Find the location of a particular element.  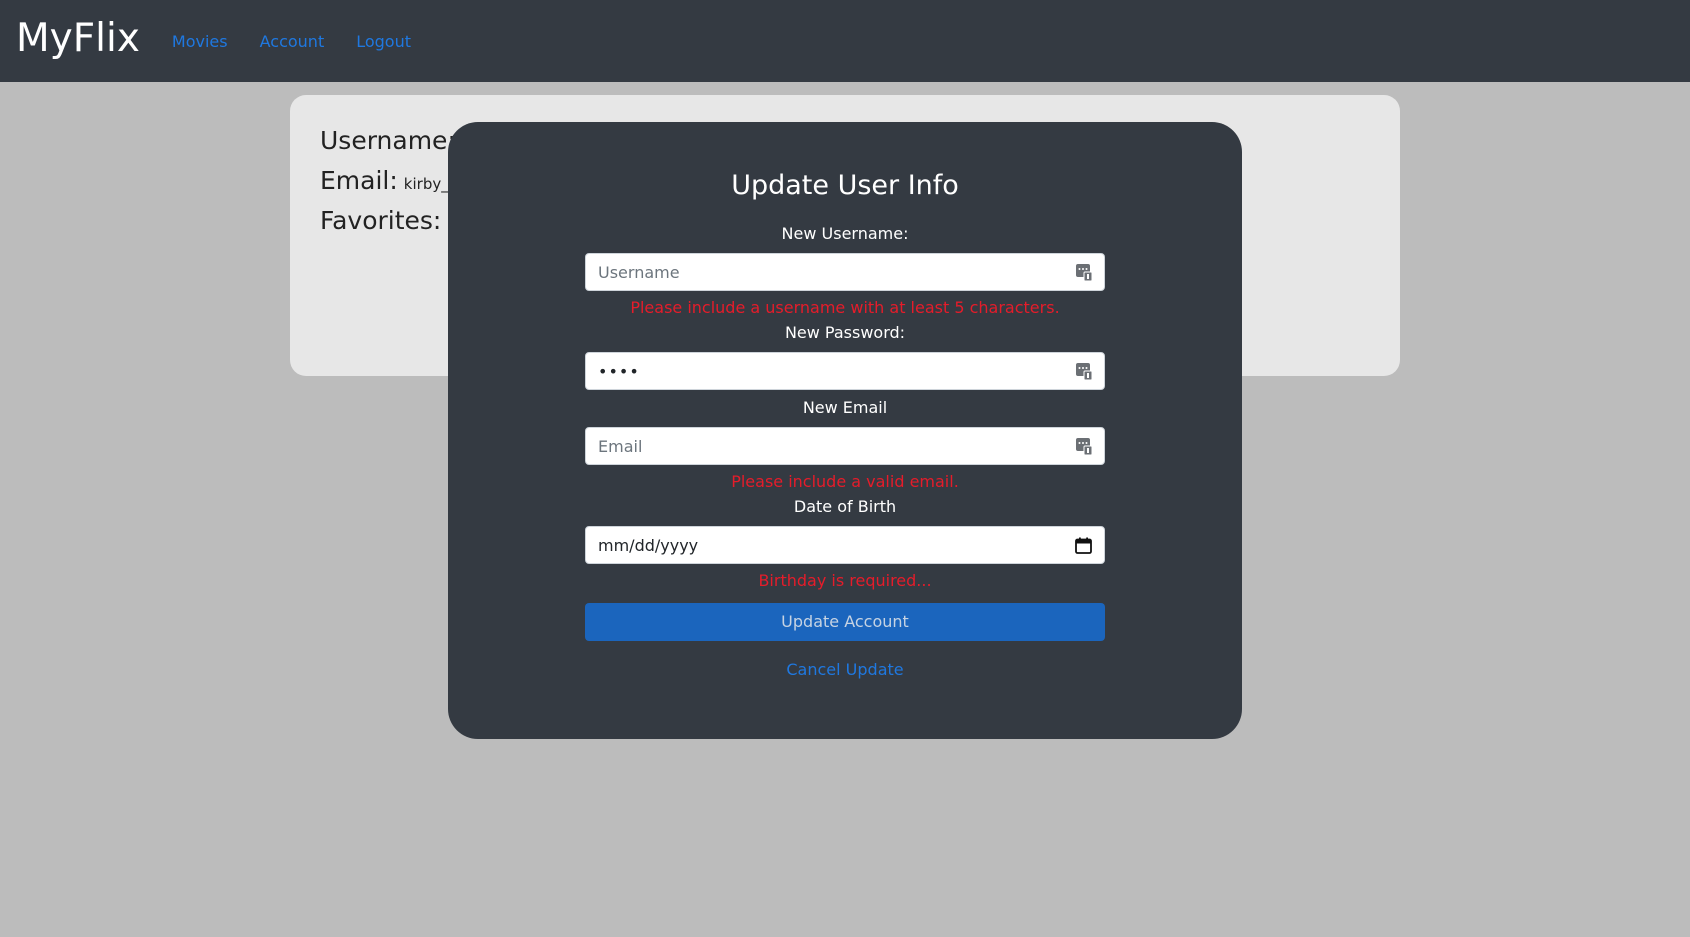

nav-link-movies: Movies is located at coordinates (200, 41).